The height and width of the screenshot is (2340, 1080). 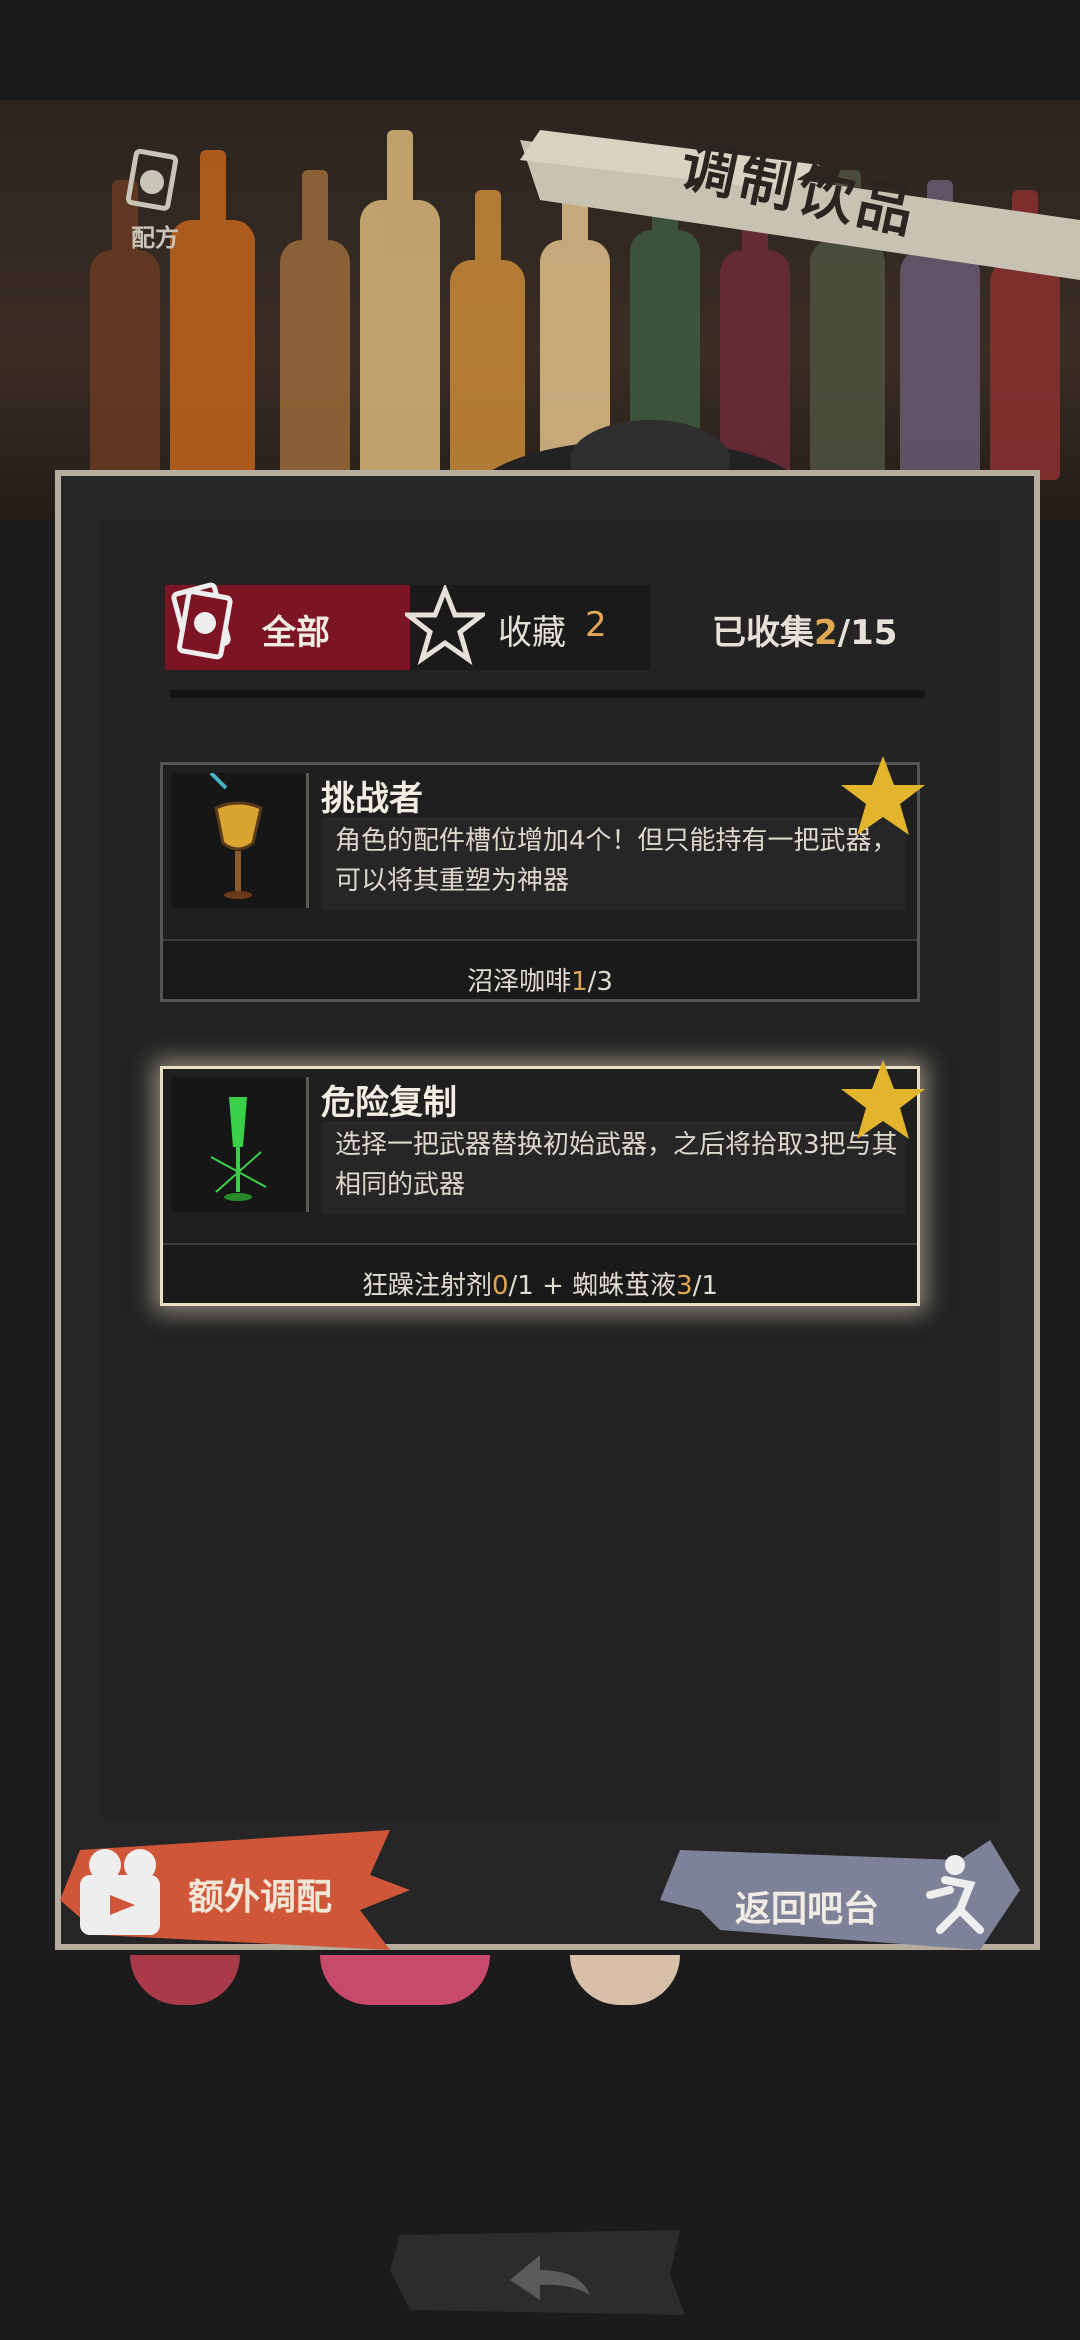 I want to click on recipe-ingredient: 沼泽咖啡, so click(x=519, y=982).